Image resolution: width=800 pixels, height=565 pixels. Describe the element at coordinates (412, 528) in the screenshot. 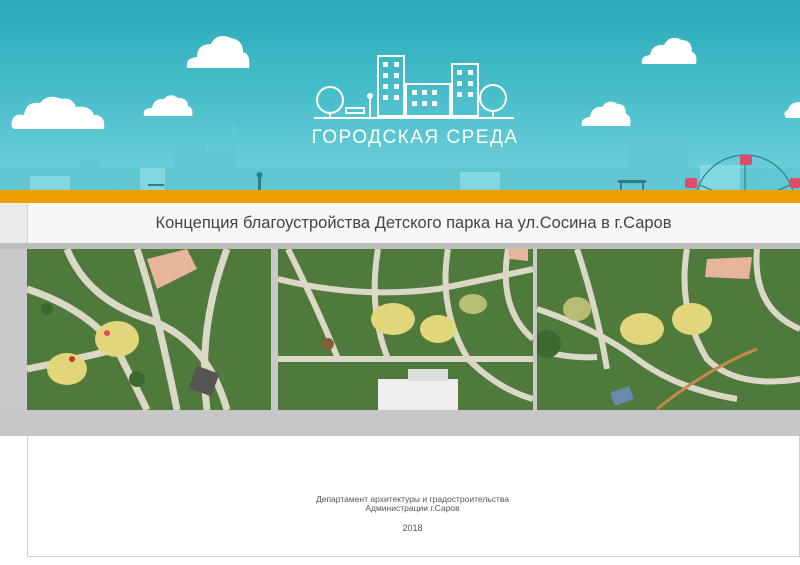

I see `year: 2018` at that location.